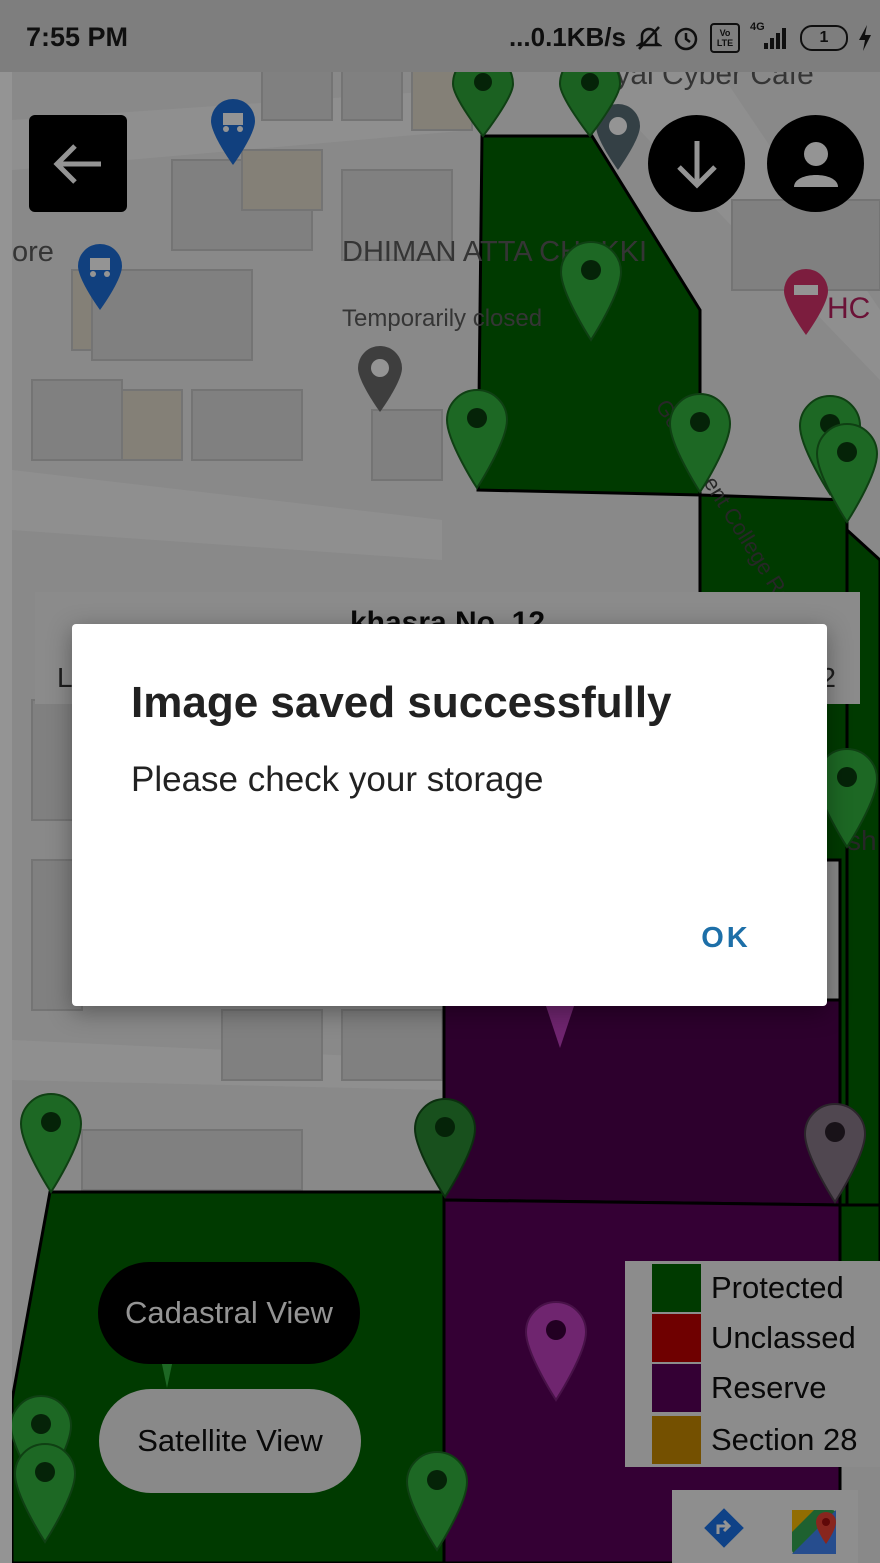 The image size is (880, 1563). I want to click on dialog-message: Please check your storage, so click(337, 779).